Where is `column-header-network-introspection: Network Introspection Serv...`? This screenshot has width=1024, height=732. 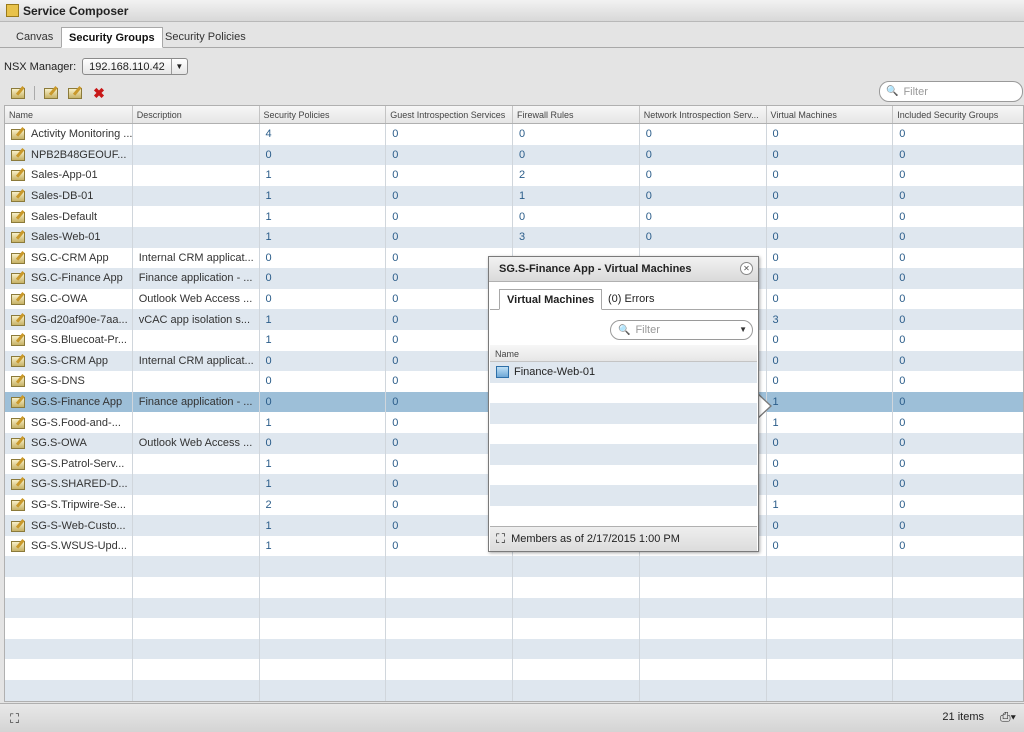
column-header-network-introspection: Network Introspection Serv... is located at coordinates (703, 114).